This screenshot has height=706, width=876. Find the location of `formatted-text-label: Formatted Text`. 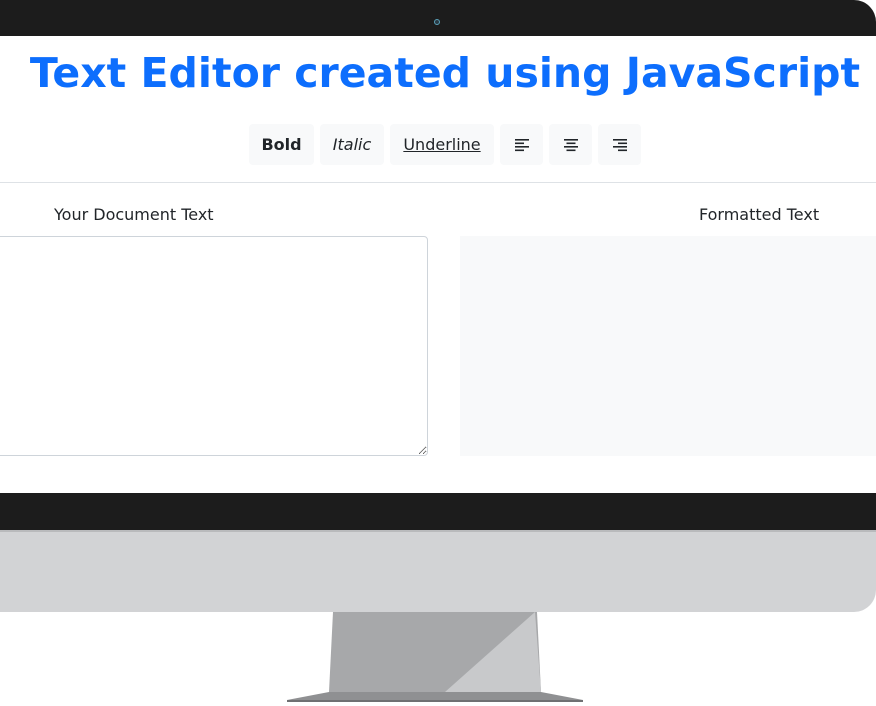

formatted-text-label: Formatted Text is located at coordinates (759, 214).